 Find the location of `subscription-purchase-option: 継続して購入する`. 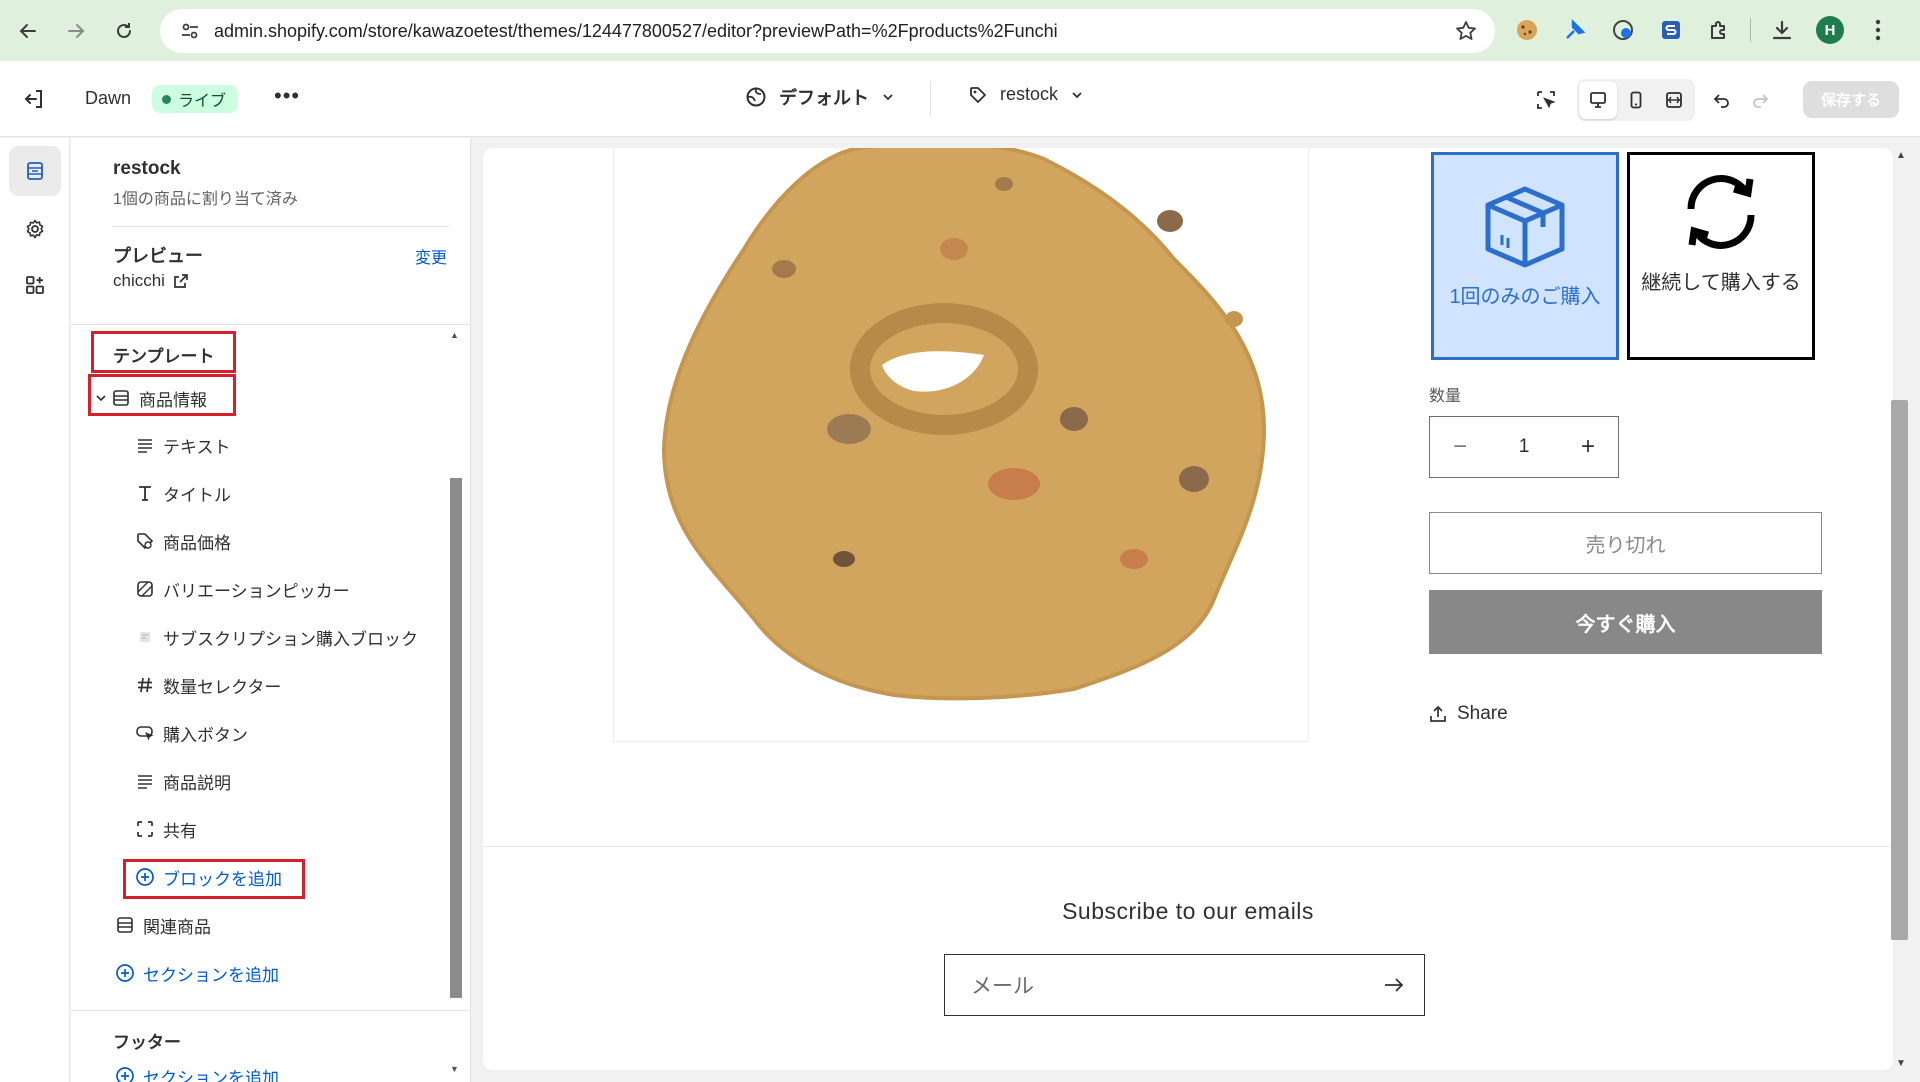

subscription-purchase-option: 継続して購入する is located at coordinates (1721, 256).